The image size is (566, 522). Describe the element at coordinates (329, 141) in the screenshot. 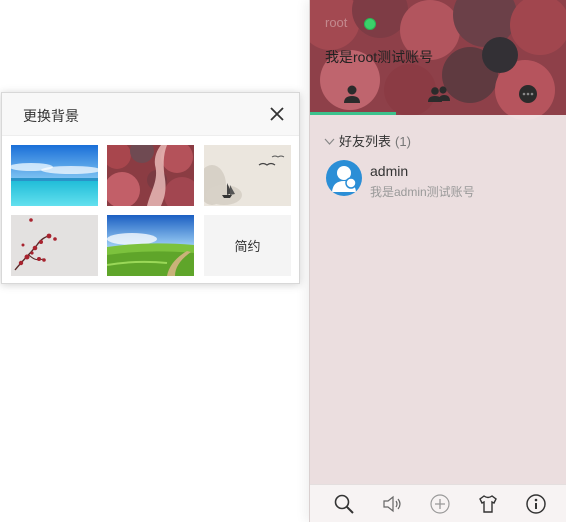

I see `chevron-down-icon` at that location.